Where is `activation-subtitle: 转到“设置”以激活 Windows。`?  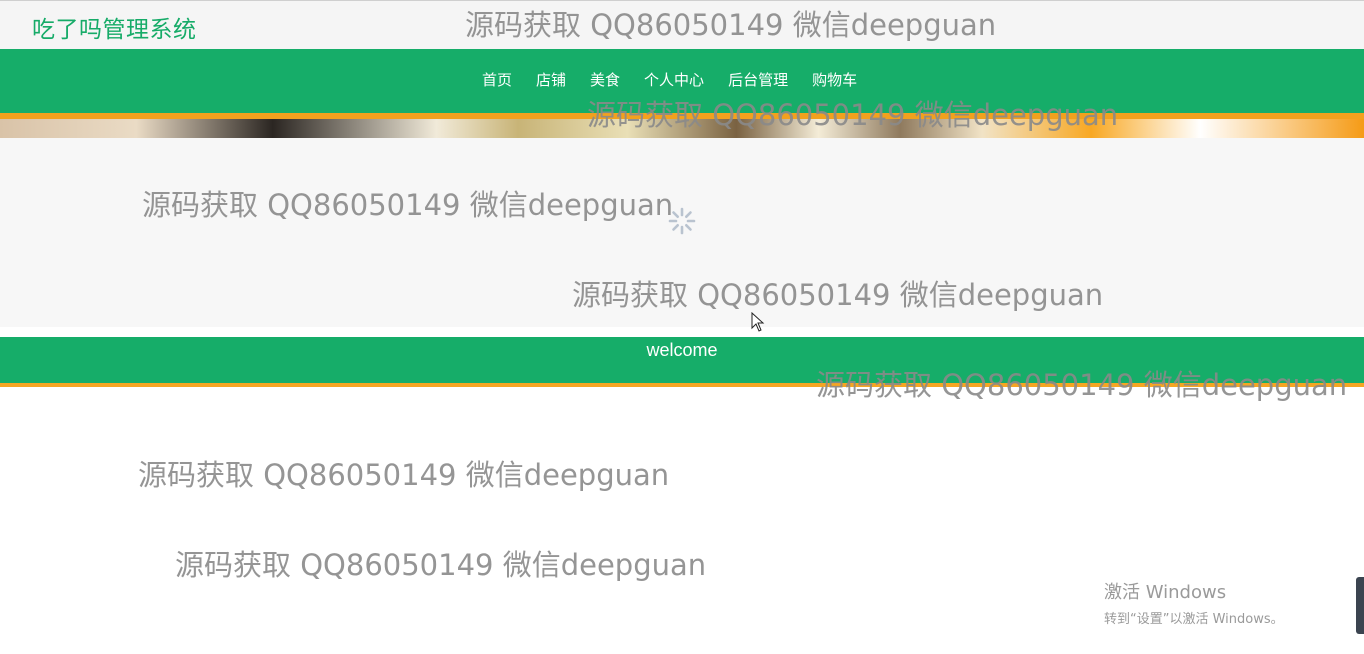
activation-subtitle: 转到“设置”以激活 Windows。 is located at coordinates (1194, 619).